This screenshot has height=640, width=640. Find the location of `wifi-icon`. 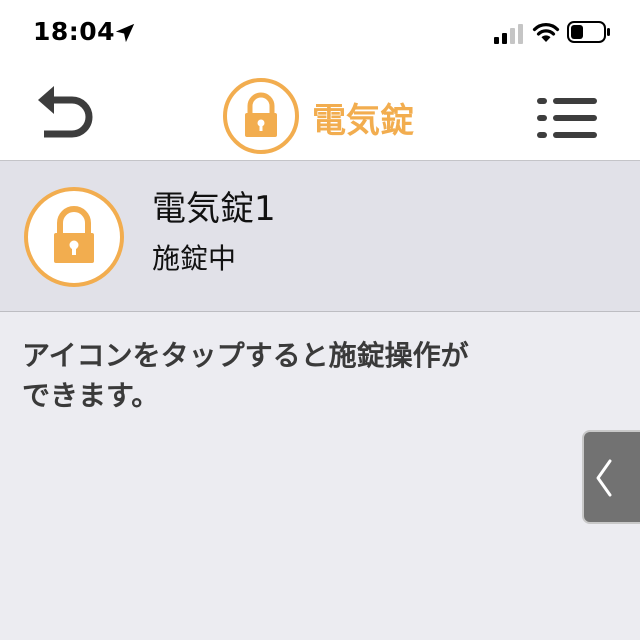

wifi-icon is located at coordinates (546, 32).